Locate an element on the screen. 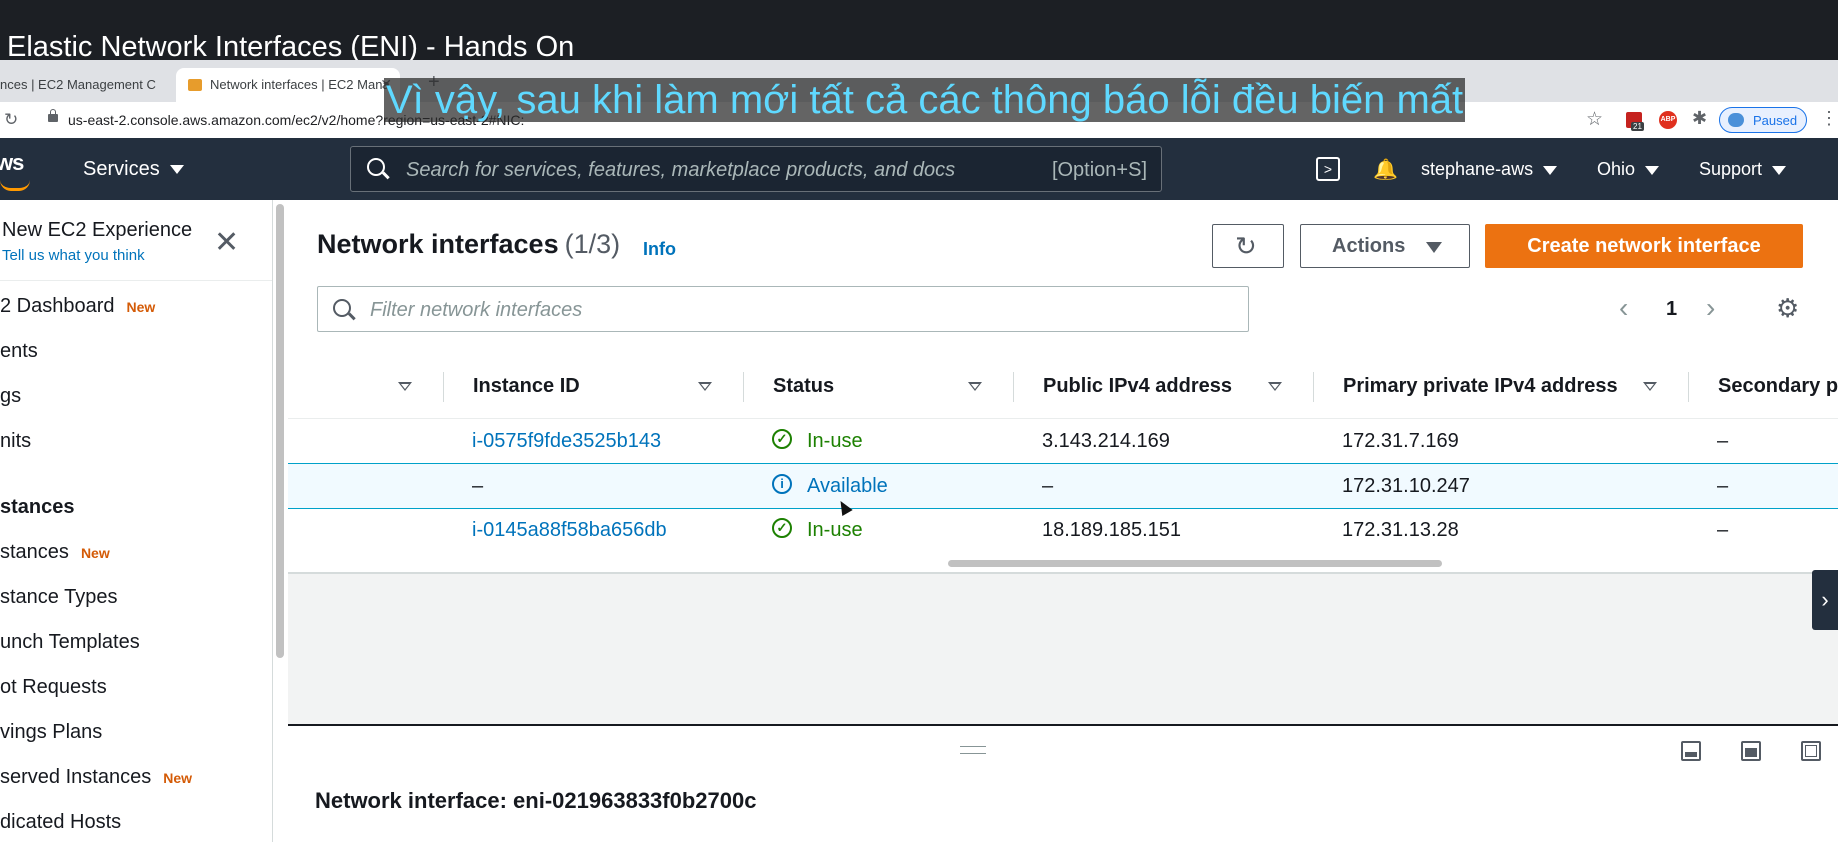  column-header-secondary: Secondary p is located at coordinates (1778, 386).